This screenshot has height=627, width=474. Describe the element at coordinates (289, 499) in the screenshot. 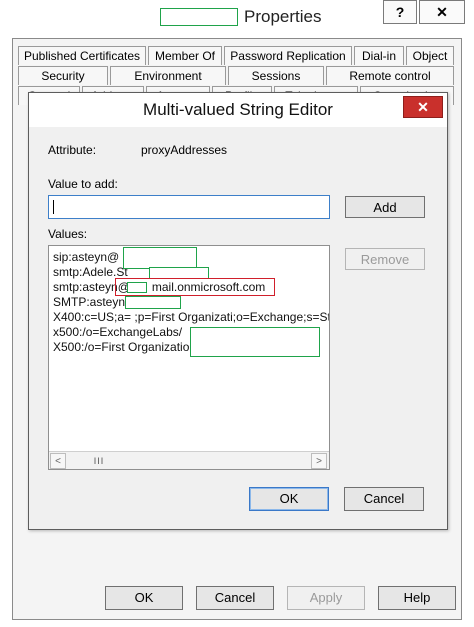

I see `dialog-ok-button: OK` at that location.